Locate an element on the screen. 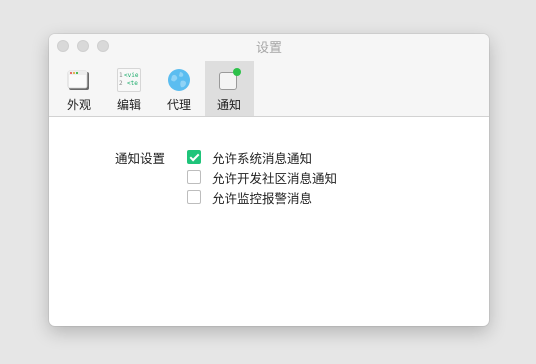 The height and width of the screenshot is (364, 536). option-label: 允许开发社区消息通知 is located at coordinates (275, 178).